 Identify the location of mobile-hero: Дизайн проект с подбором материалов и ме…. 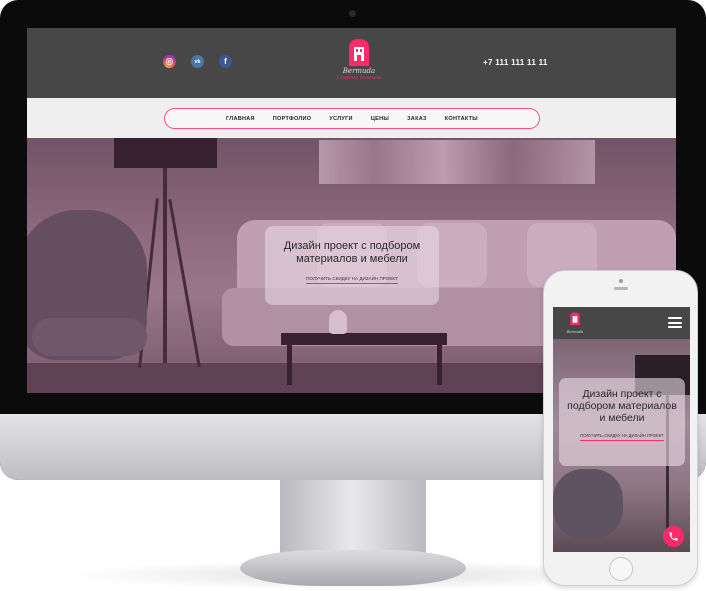
(621, 445).